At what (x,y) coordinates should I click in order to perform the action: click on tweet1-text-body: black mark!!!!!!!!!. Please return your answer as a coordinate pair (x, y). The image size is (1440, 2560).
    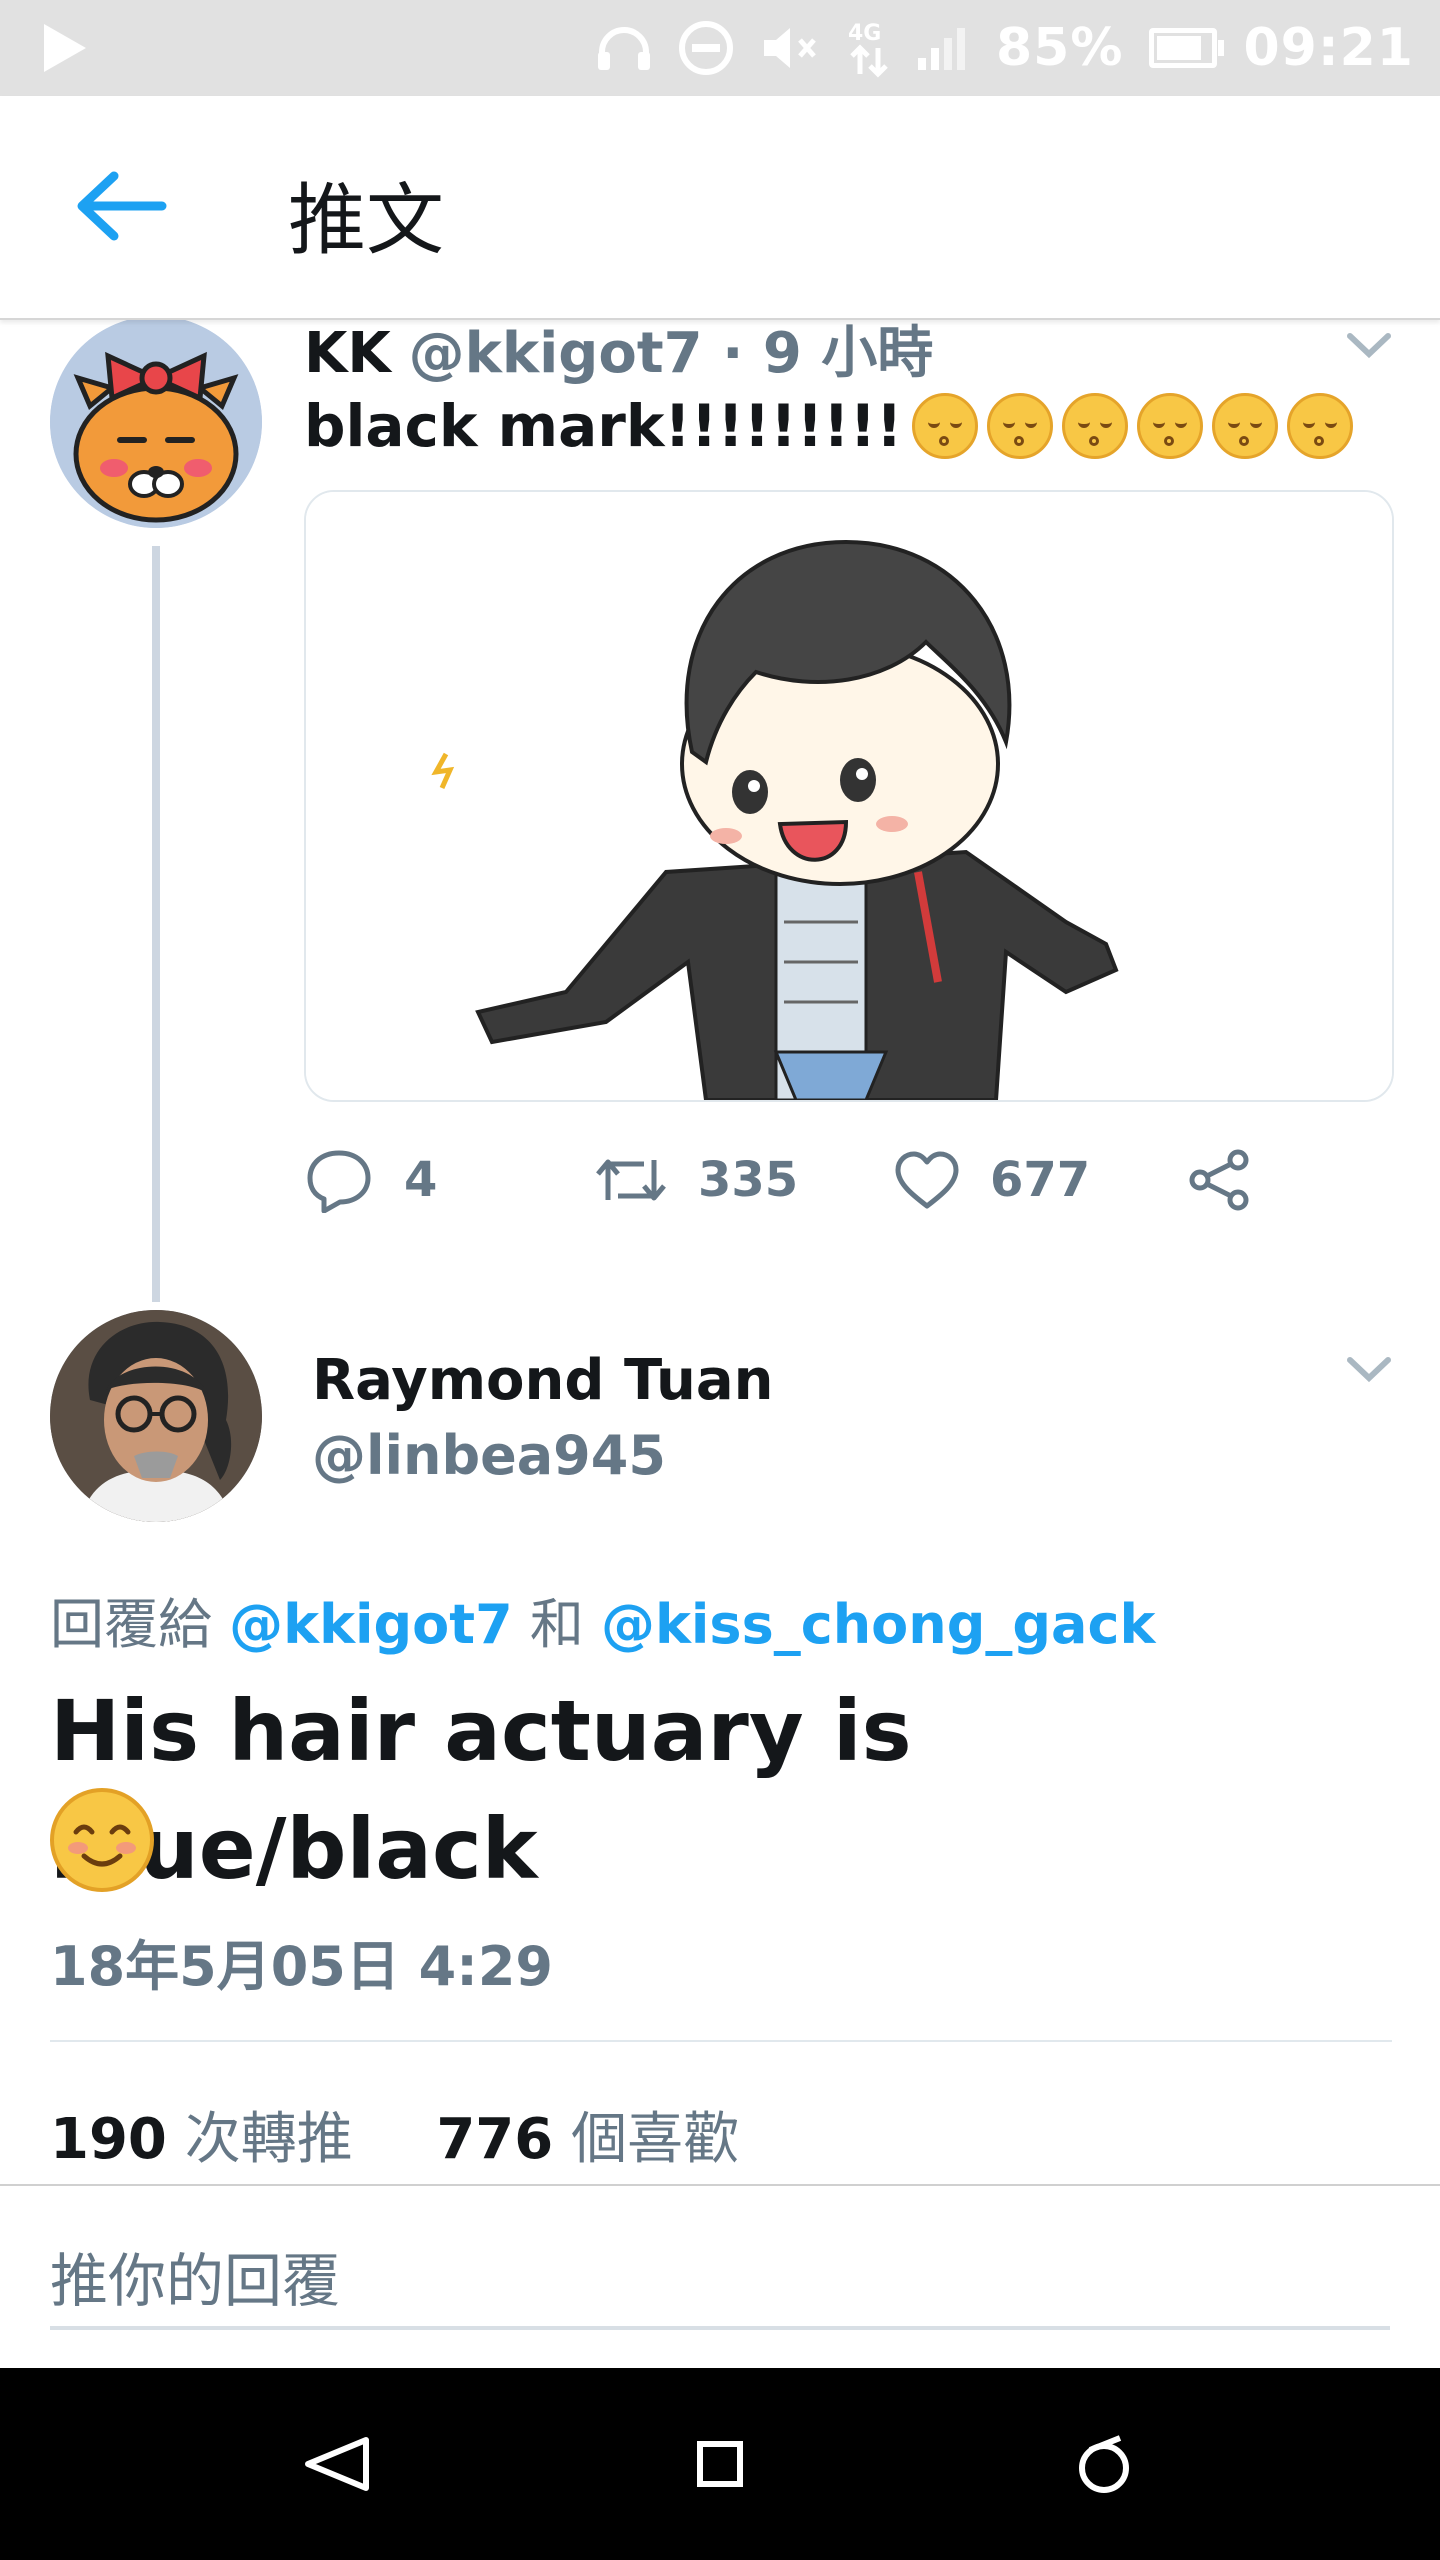
    Looking at the image, I should click on (603, 426).